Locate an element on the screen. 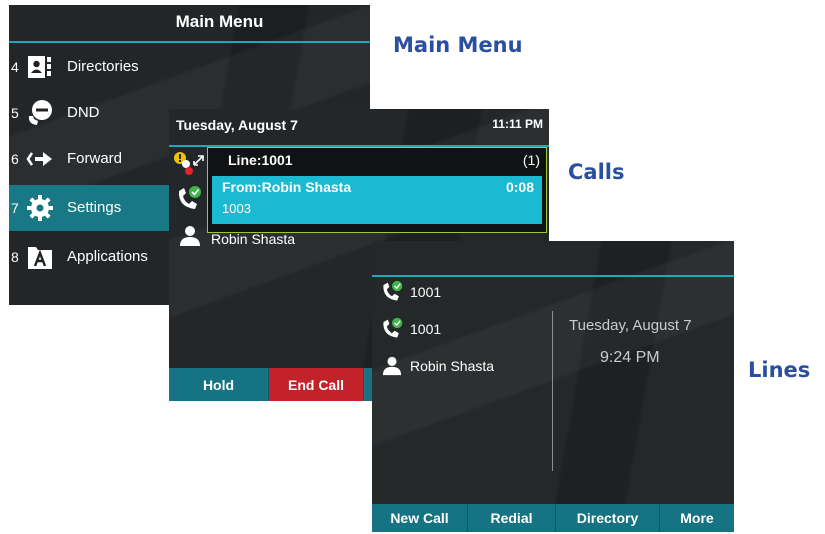 The width and height of the screenshot is (825, 534). lines-caption: Lines is located at coordinates (779, 370).